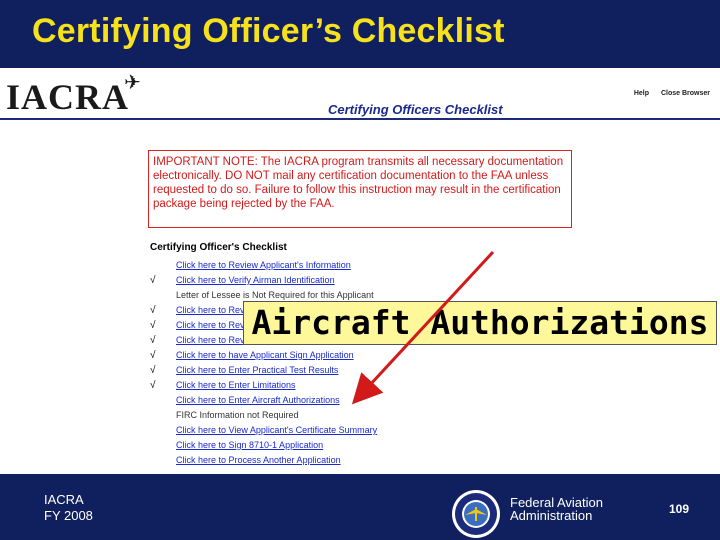  What do you see at coordinates (423, 327) in the screenshot?
I see `callout-arrow-icon` at bounding box center [423, 327].